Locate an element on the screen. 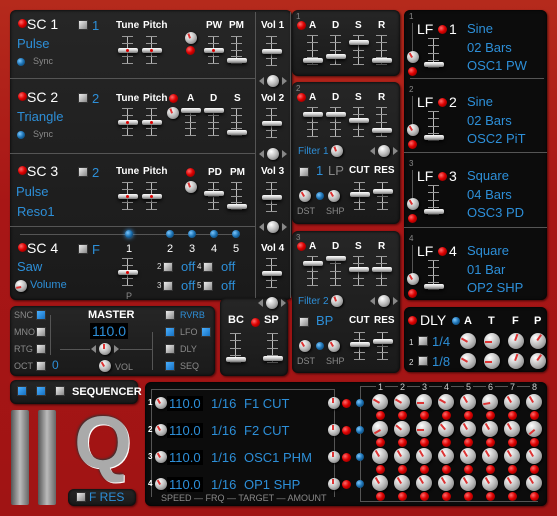 The image size is (557, 516). env1-d-slider is located at coordinates (336, 50).